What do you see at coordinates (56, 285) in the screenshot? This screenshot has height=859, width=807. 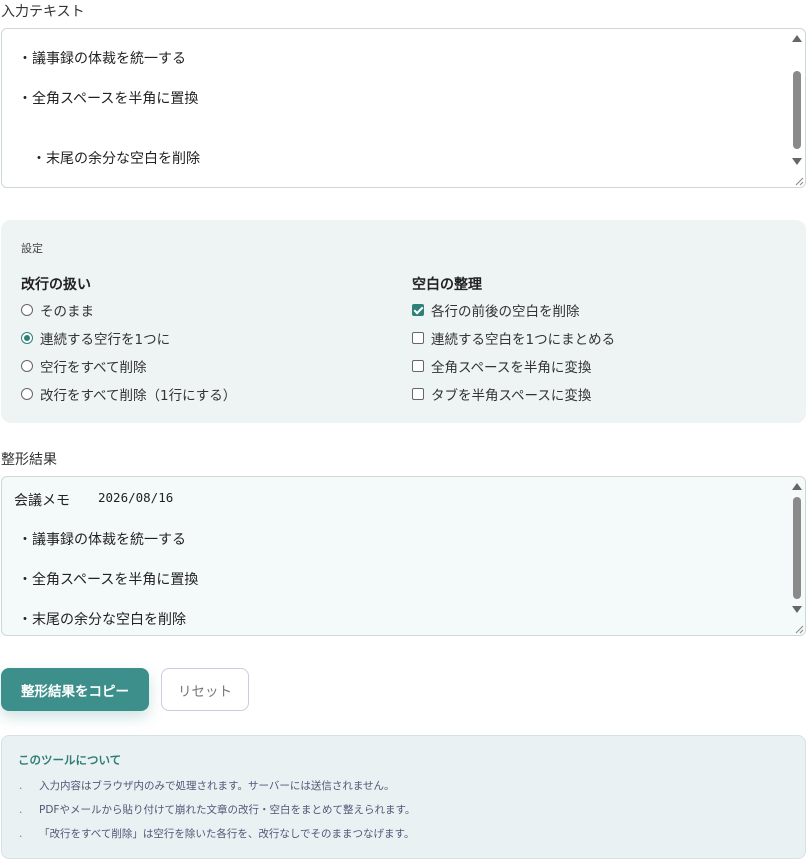 I see `newline-group-title: 改行の扱い` at bounding box center [56, 285].